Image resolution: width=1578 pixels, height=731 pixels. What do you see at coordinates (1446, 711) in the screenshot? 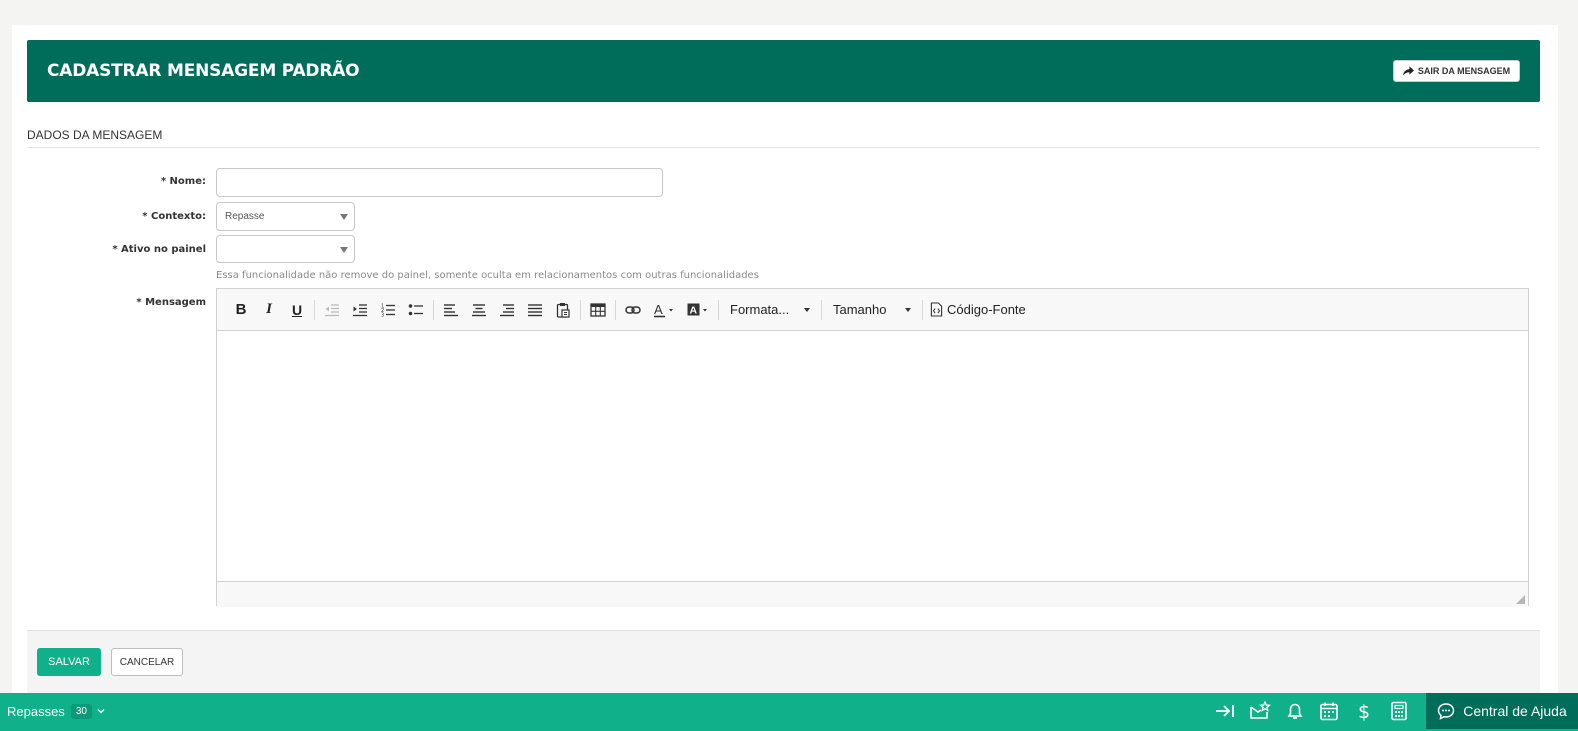
I see `chat-icon` at bounding box center [1446, 711].